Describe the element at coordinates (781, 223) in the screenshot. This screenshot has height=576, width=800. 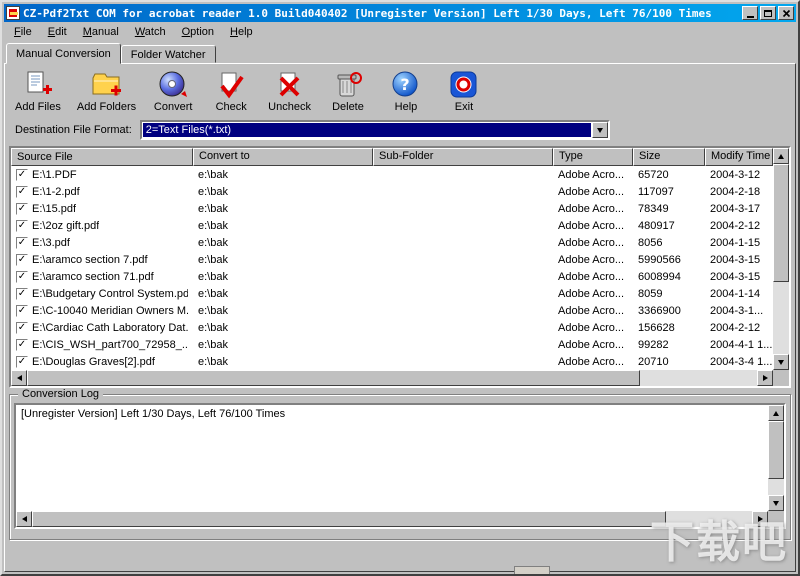
I see `vertical-scroll-thumb` at that location.